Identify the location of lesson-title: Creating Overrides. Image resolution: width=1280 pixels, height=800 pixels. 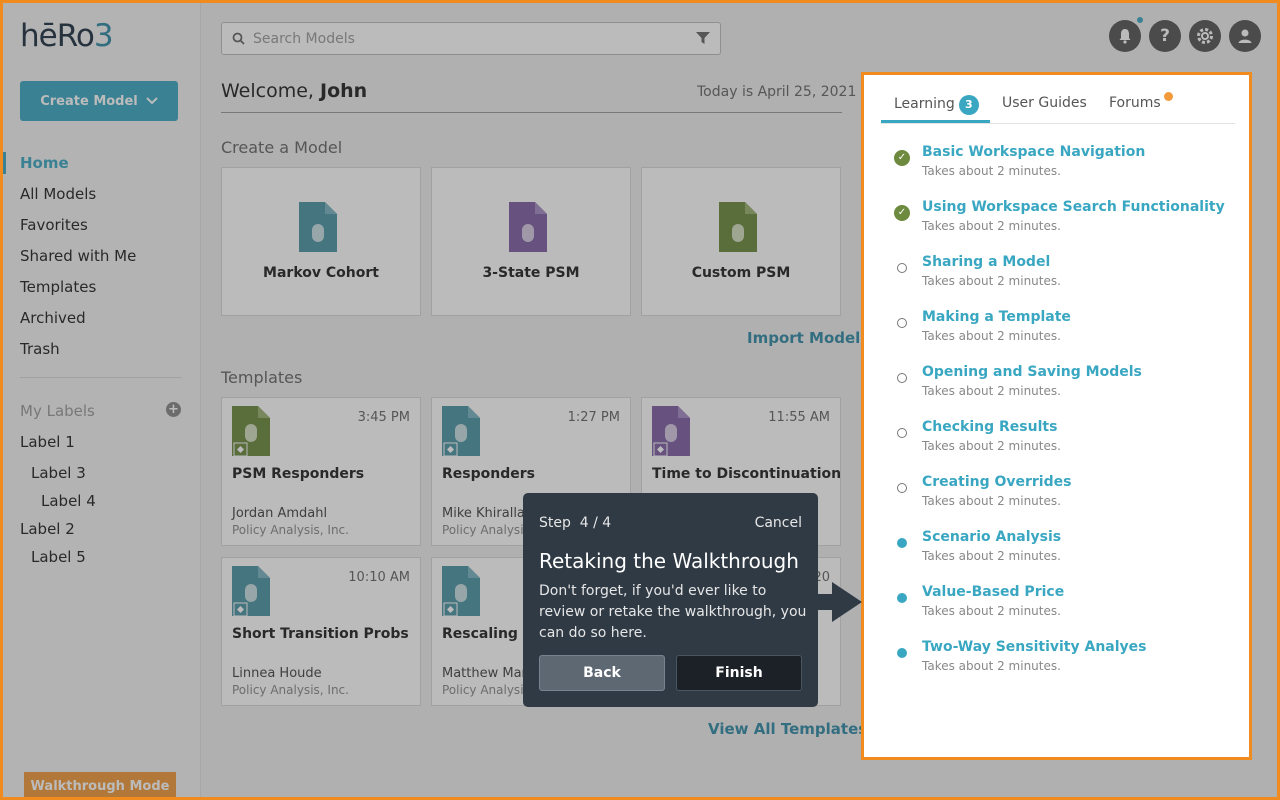
(996, 482).